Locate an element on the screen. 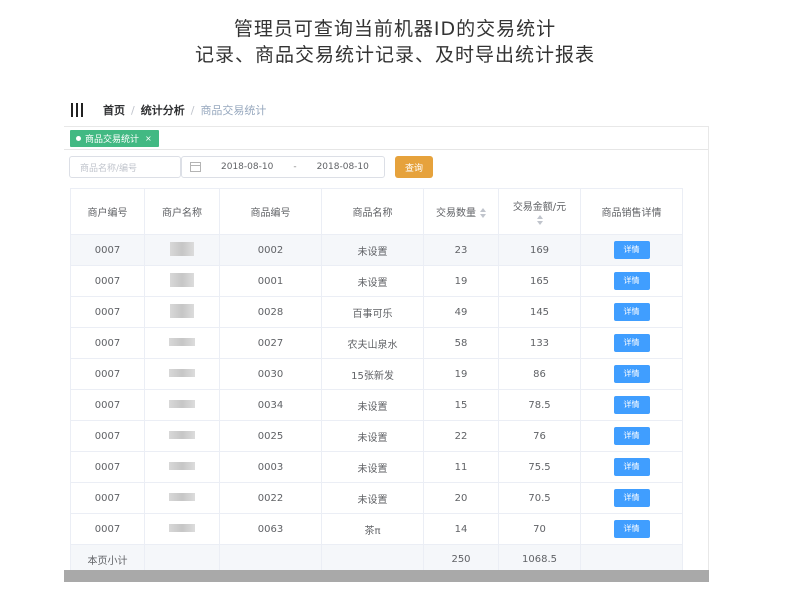 The image size is (790, 595). search-button: 查询 is located at coordinates (414, 167).